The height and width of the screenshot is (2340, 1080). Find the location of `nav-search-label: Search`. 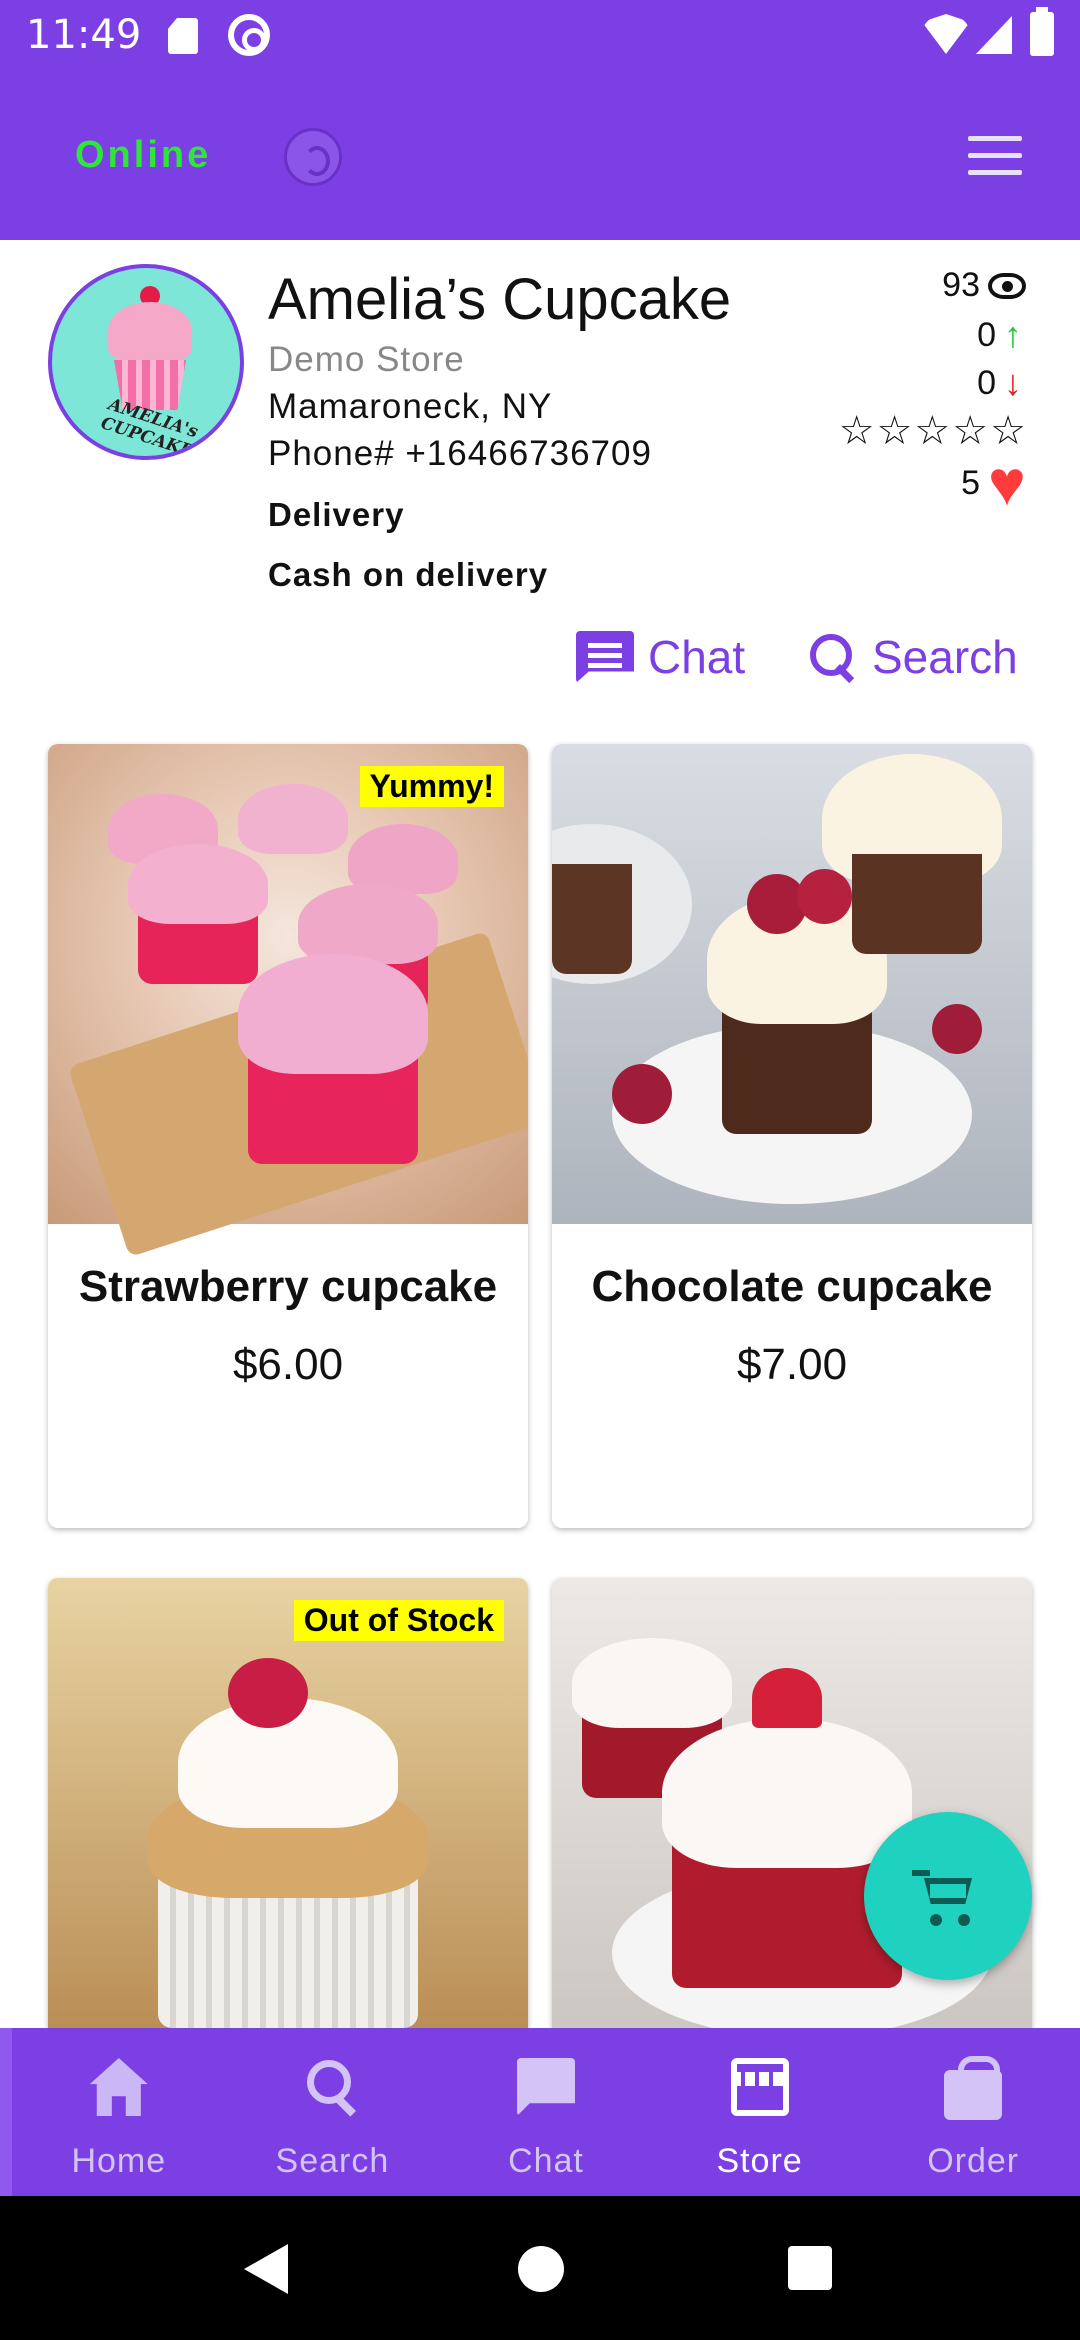

nav-search-label: Search is located at coordinates (332, 2161).